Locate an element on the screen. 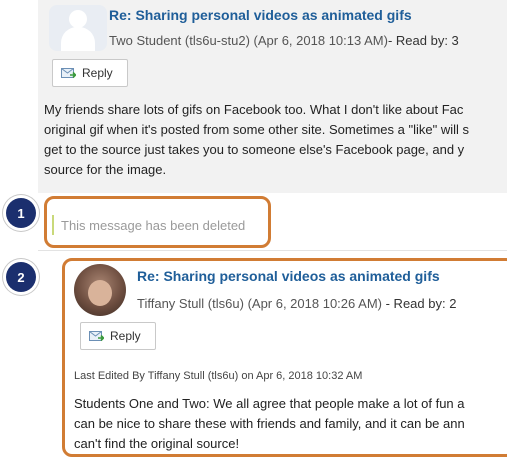 The width and height of the screenshot is (507, 457). message-2-reply-label: Reply is located at coordinates (125, 336).